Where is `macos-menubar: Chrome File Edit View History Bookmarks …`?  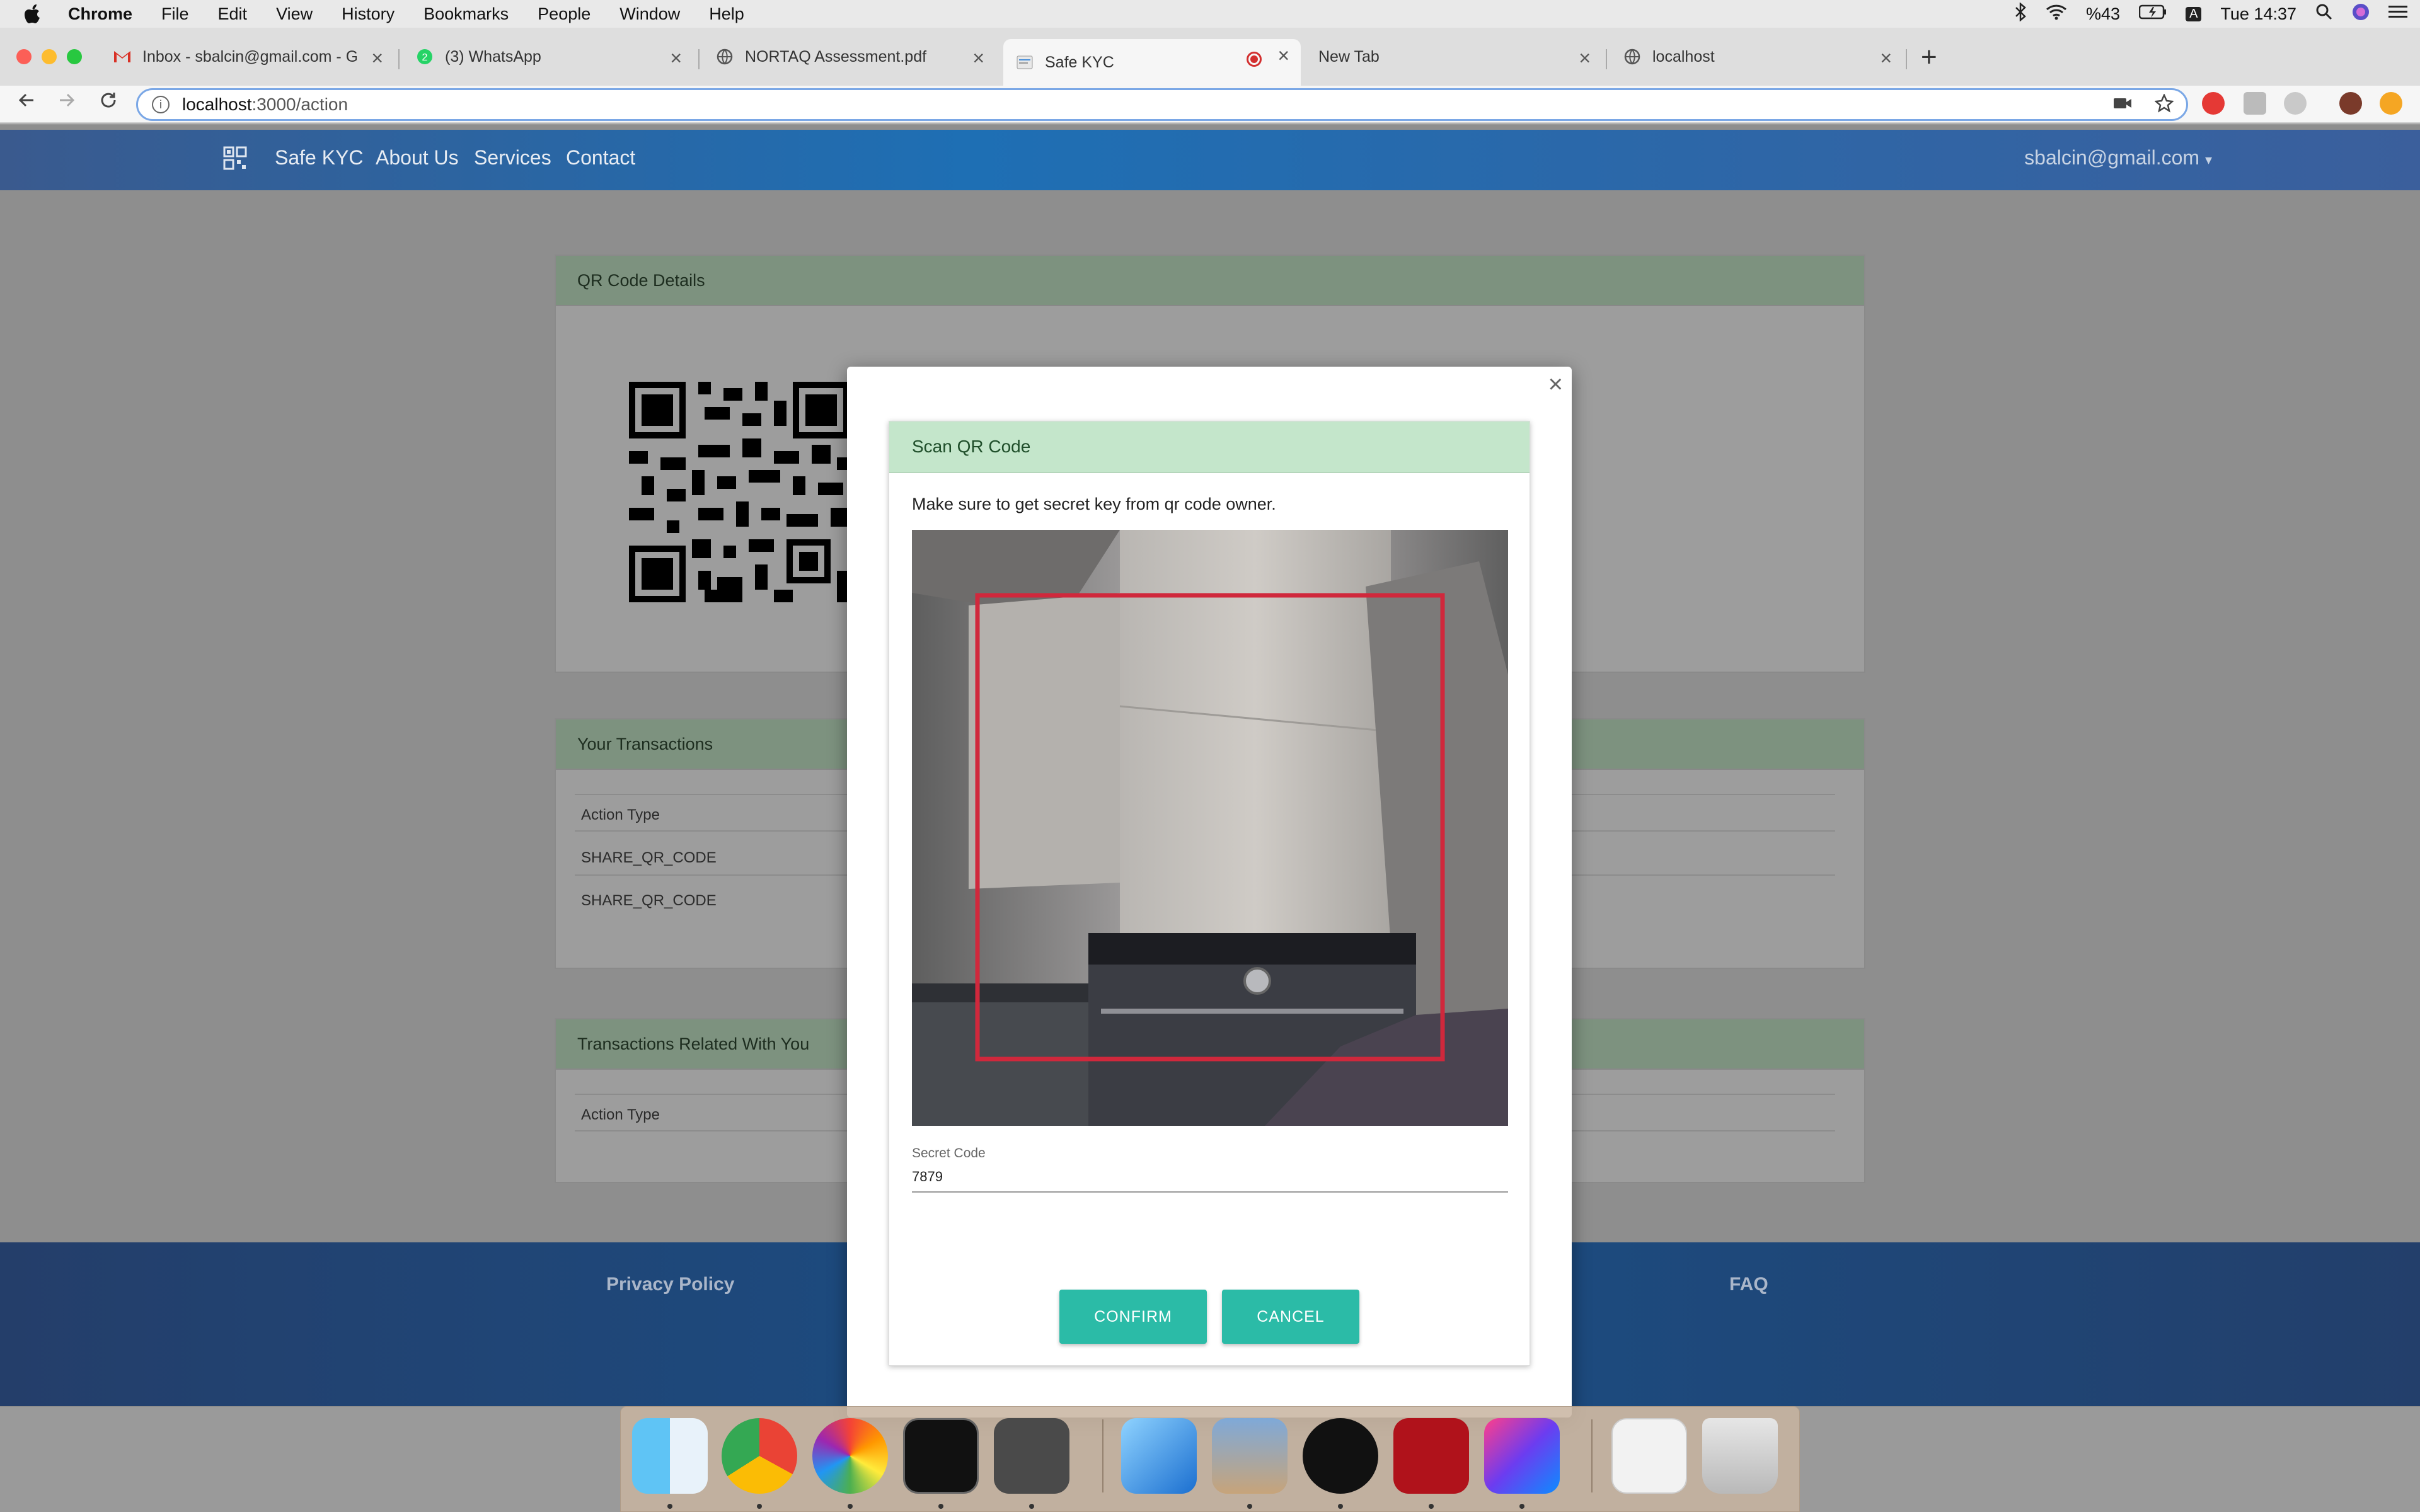
macos-menubar: Chrome File Edit View History Bookmarks … is located at coordinates (1210, 14).